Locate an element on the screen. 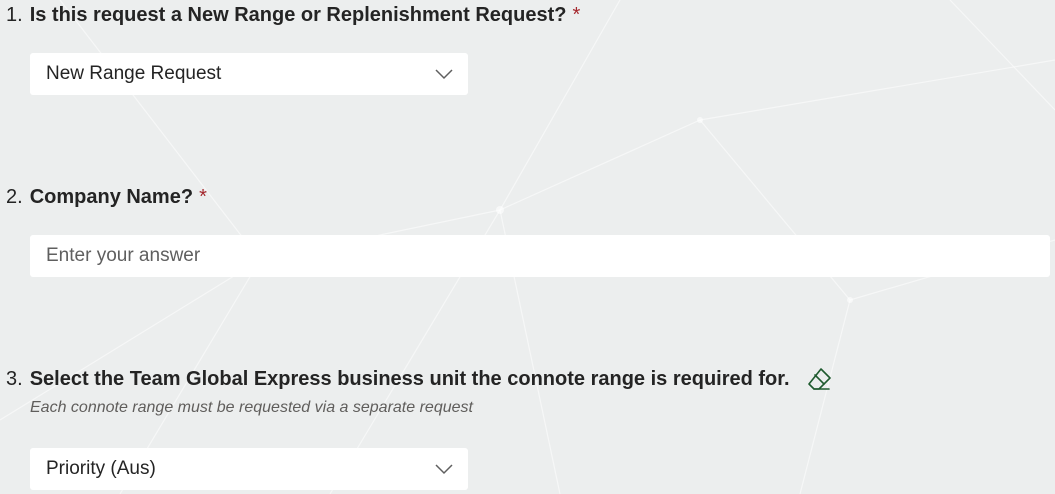  question-1-number: 1. is located at coordinates (14, 15).